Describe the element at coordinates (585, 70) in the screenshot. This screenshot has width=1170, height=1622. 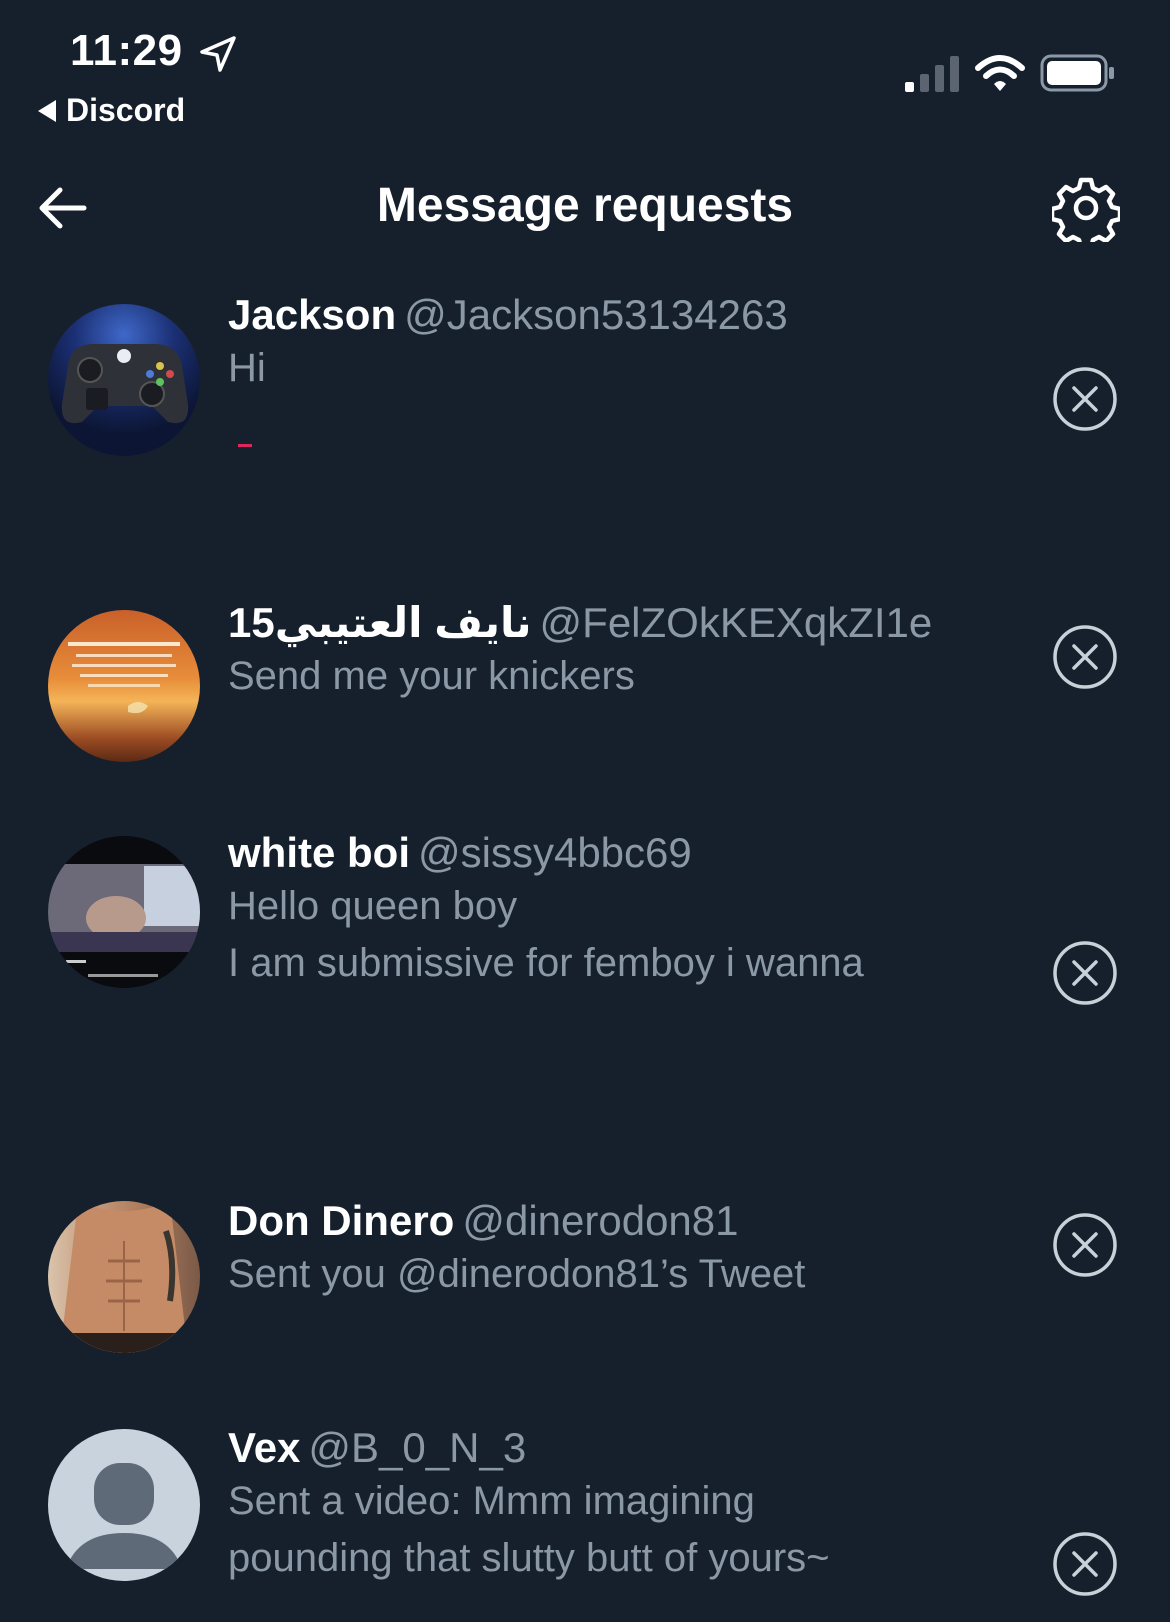
I see `status-bar: 11:29 Discord` at that location.